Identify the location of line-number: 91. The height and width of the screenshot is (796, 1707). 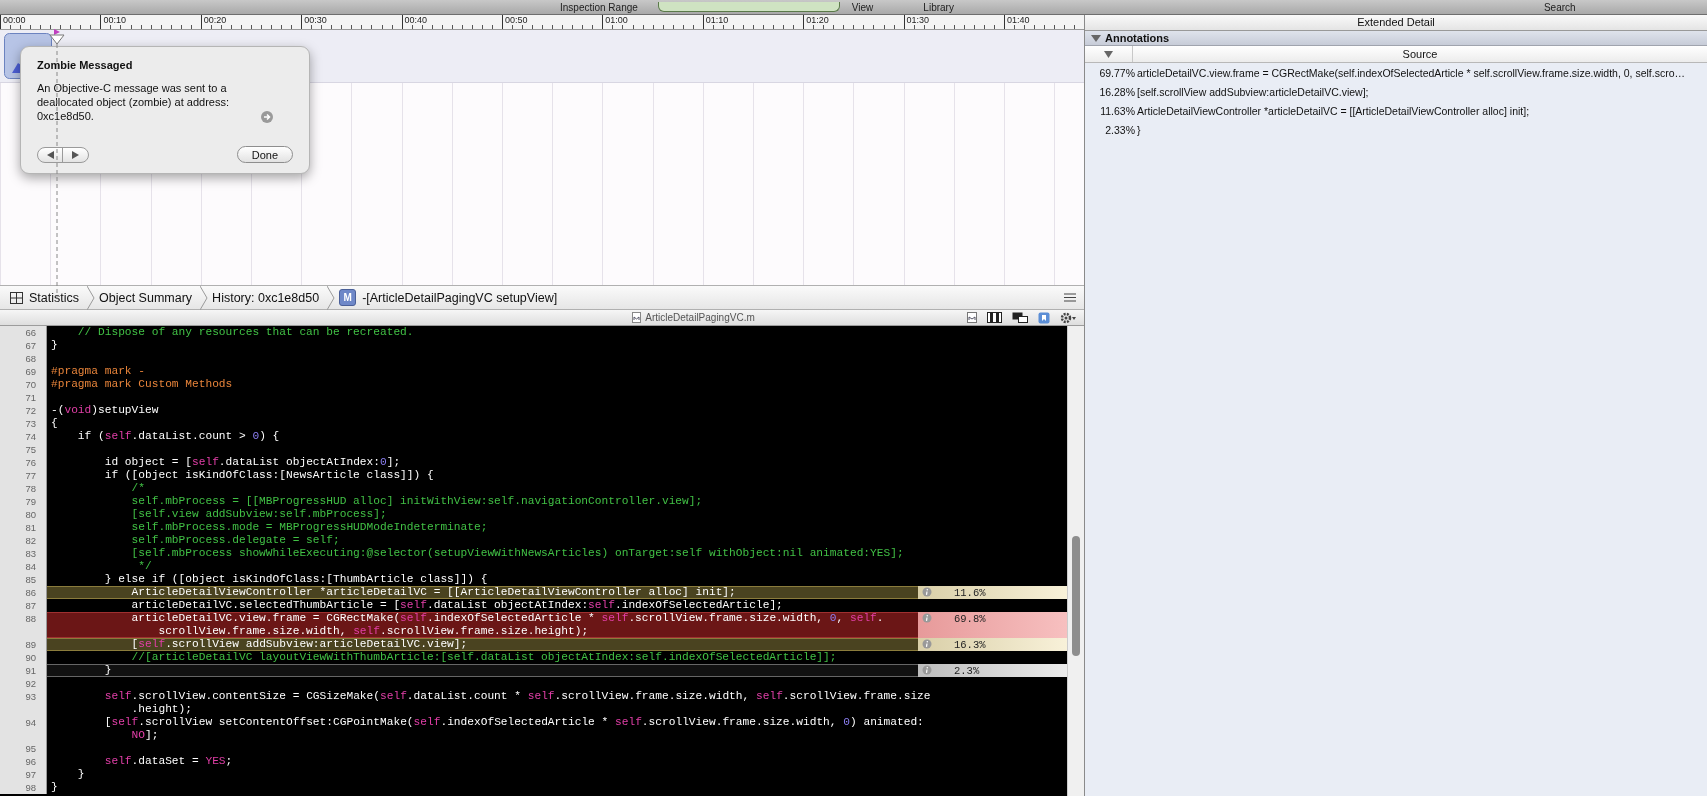
(23, 670).